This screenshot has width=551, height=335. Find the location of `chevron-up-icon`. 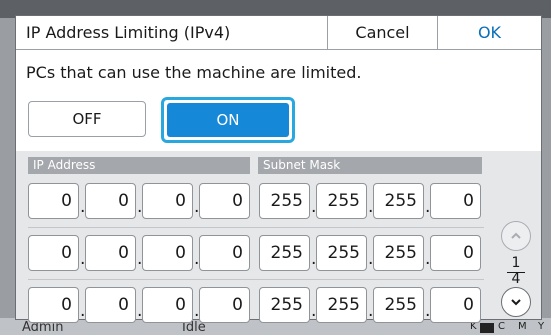

chevron-up-icon is located at coordinates (516, 235).